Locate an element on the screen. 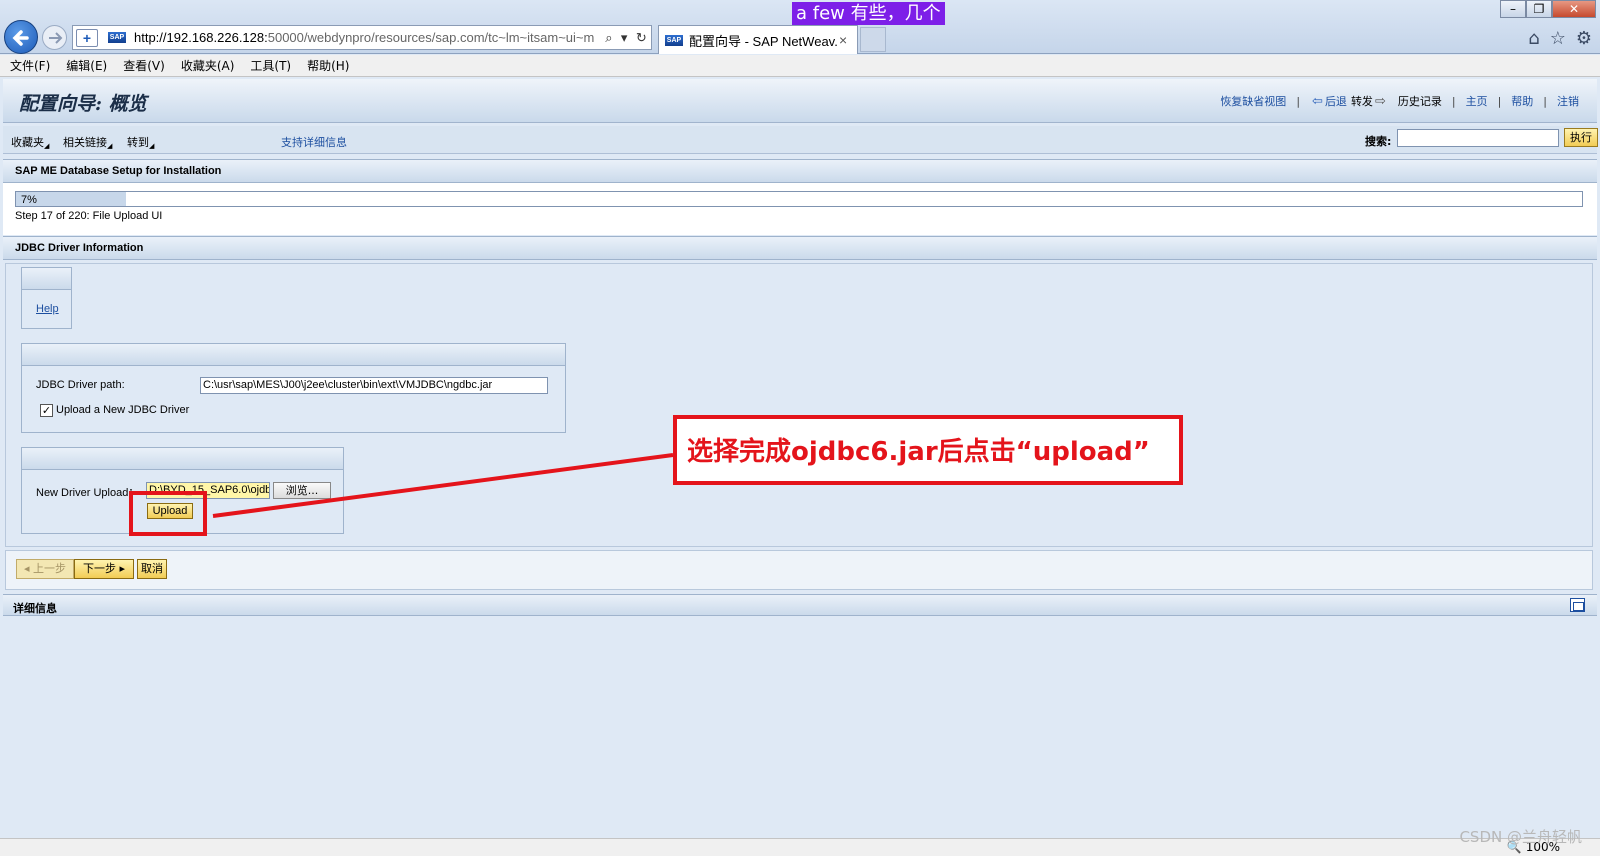 The width and height of the screenshot is (1600, 856). annotation-text: 选择完成ojdbc6.jar后点击“upload” is located at coordinates (918, 452).